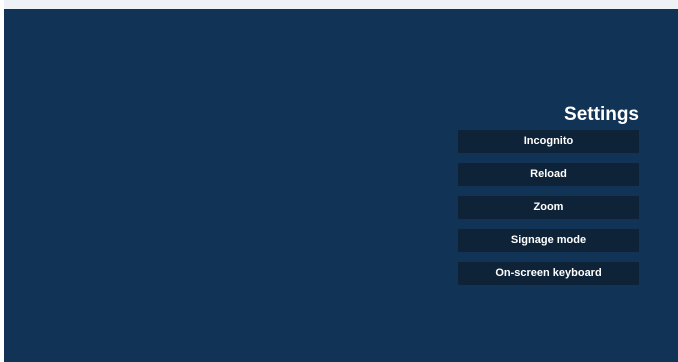  I want to click on reload-button: Reload, so click(548, 174).